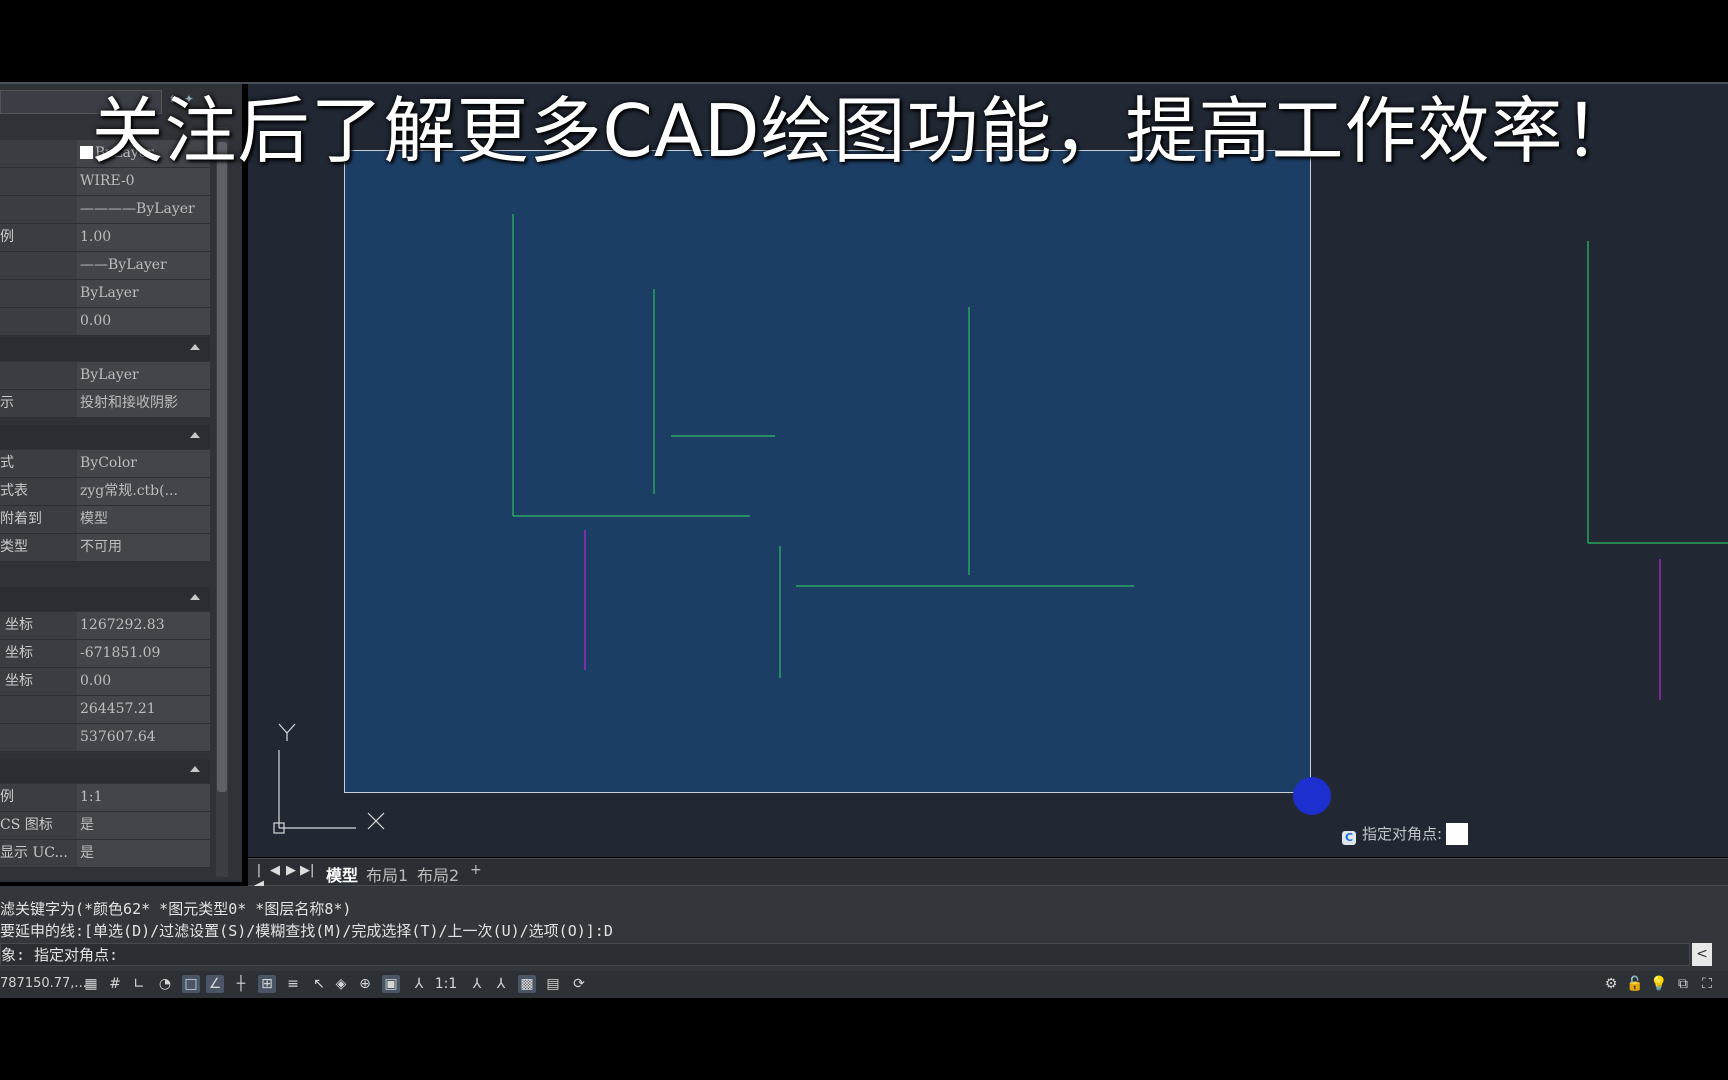  What do you see at coordinates (1707, 984) in the screenshot?
I see `fullscreen-icon: ⛶` at bounding box center [1707, 984].